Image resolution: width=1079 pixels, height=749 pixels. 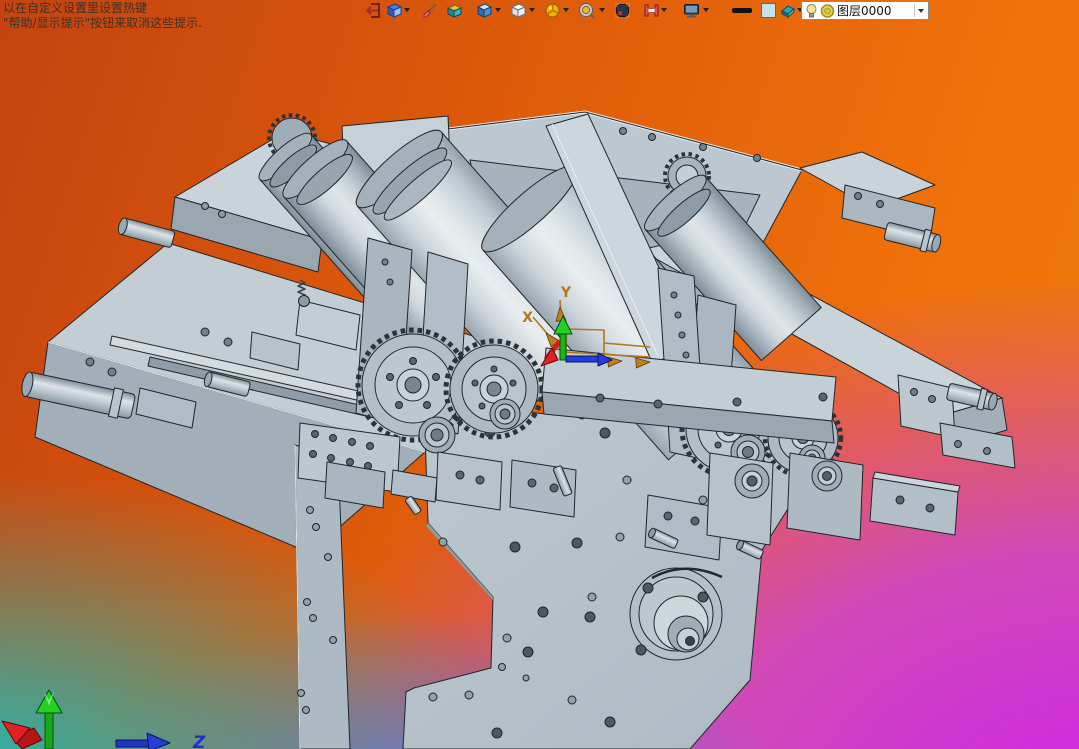 What do you see at coordinates (921, 10) in the screenshot?
I see `layer-combobox-arrow` at bounding box center [921, 10].